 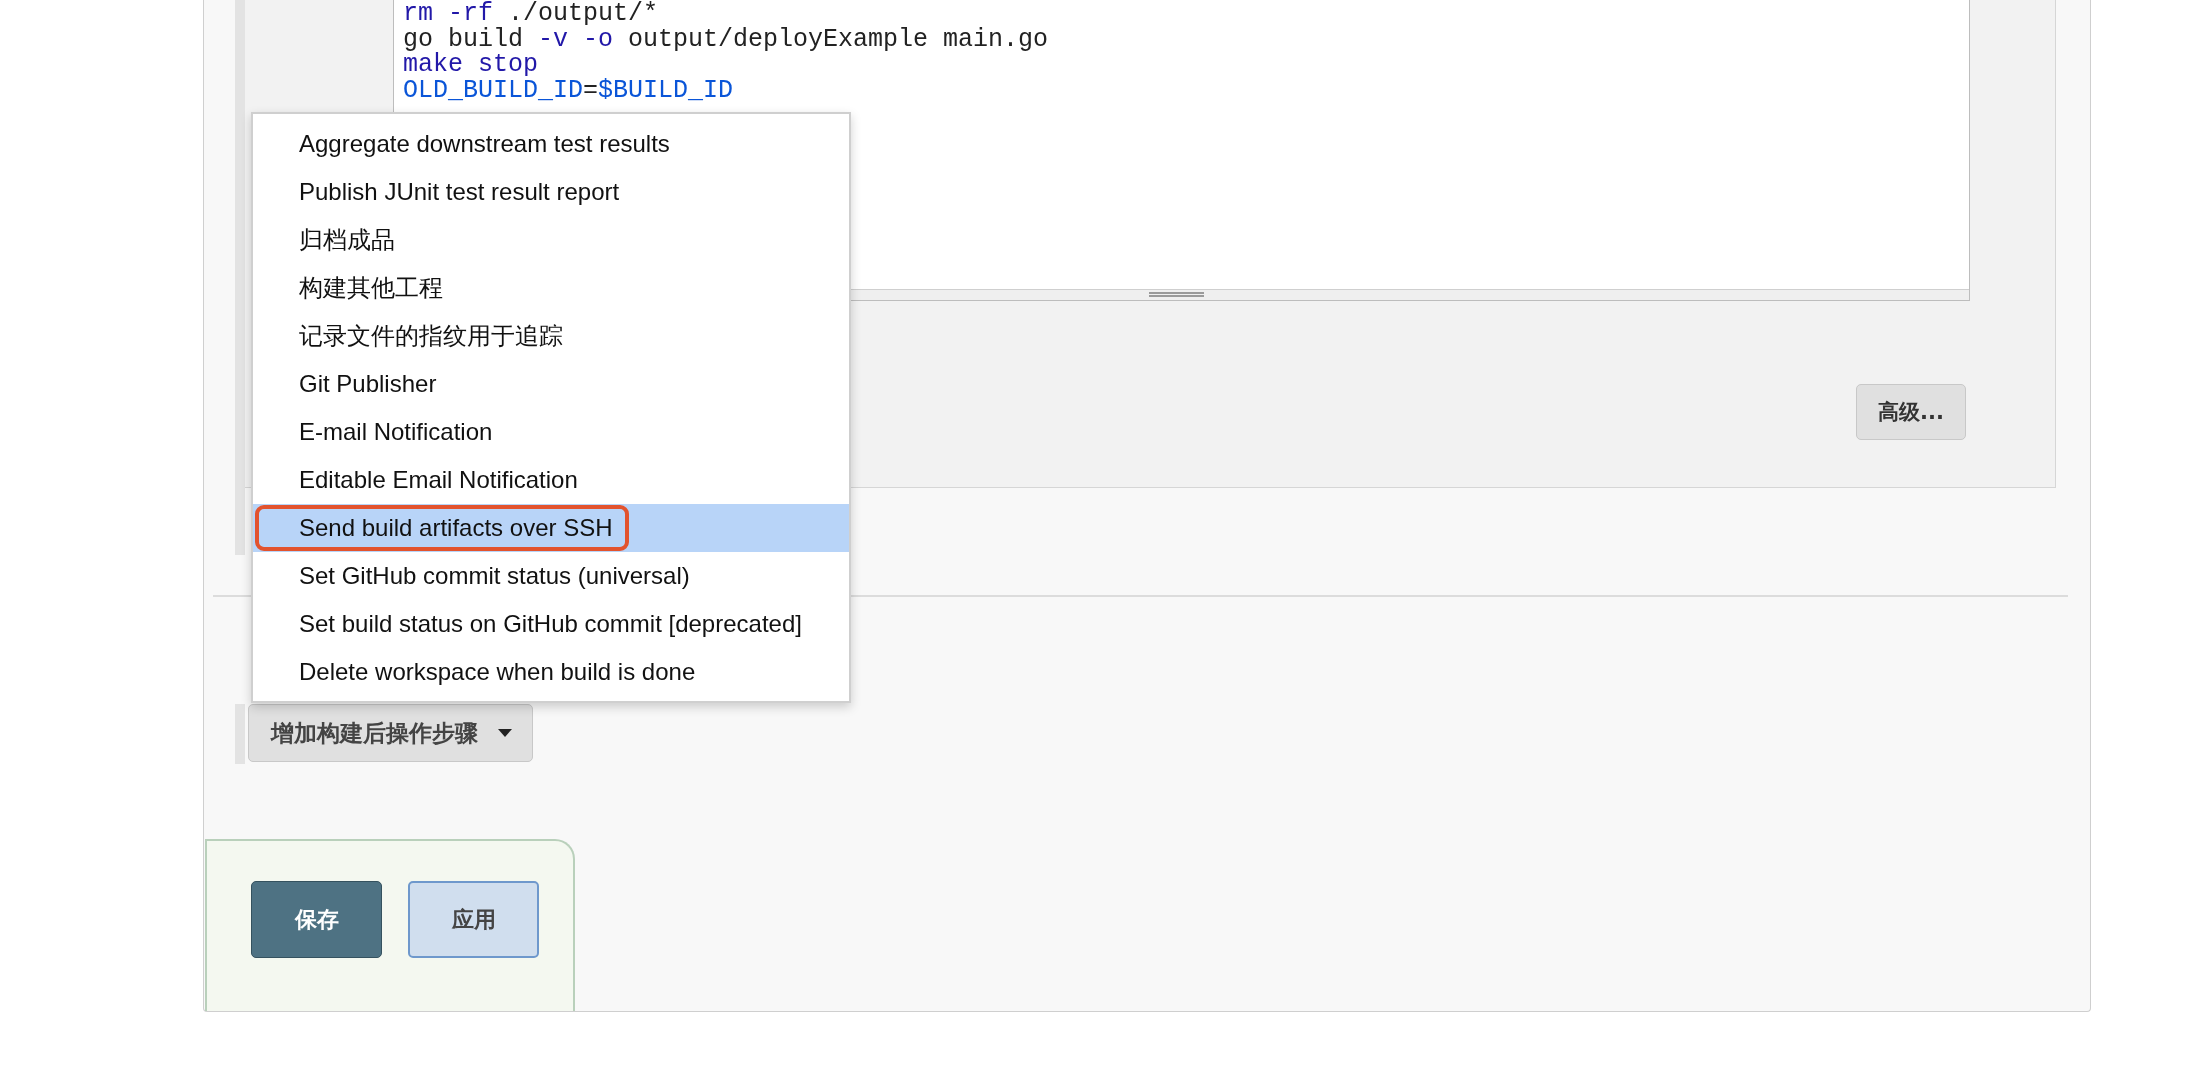 I want to click on menu-item: 记录文件的指纹用于追踪, so click(x=551, y=336).